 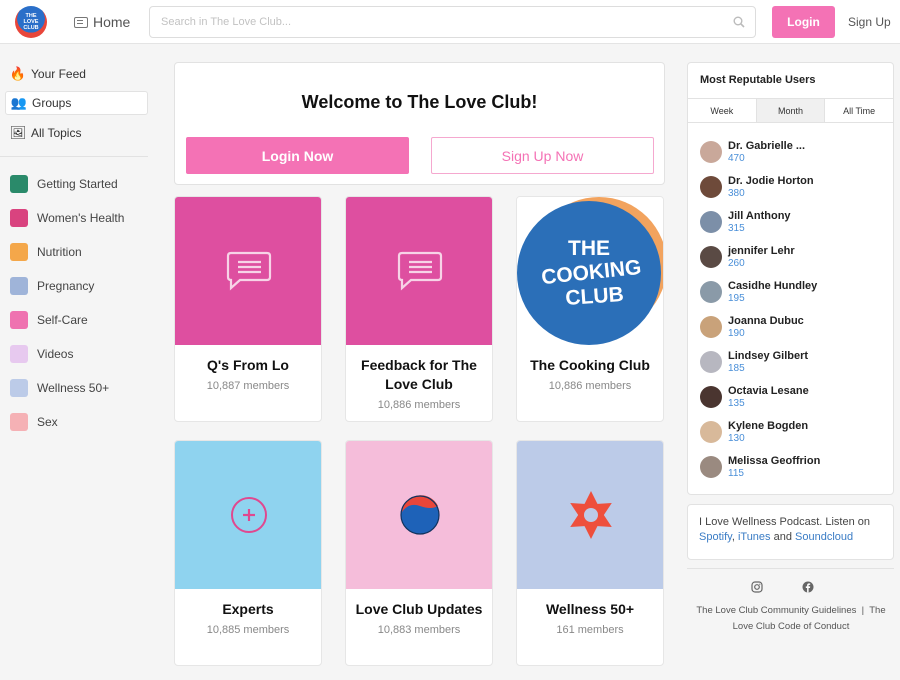 I want to click on group-card-love-club-updates: Love Club Updates 10,883 members, so click(x=419, y=553).